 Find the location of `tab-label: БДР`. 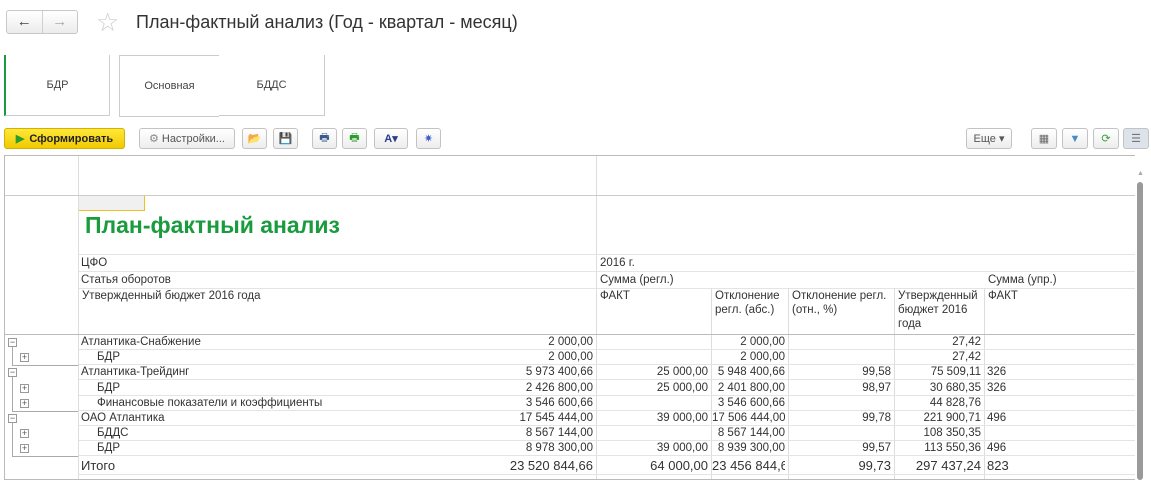

tab-label: БДР is located at coordinates (57, 85).